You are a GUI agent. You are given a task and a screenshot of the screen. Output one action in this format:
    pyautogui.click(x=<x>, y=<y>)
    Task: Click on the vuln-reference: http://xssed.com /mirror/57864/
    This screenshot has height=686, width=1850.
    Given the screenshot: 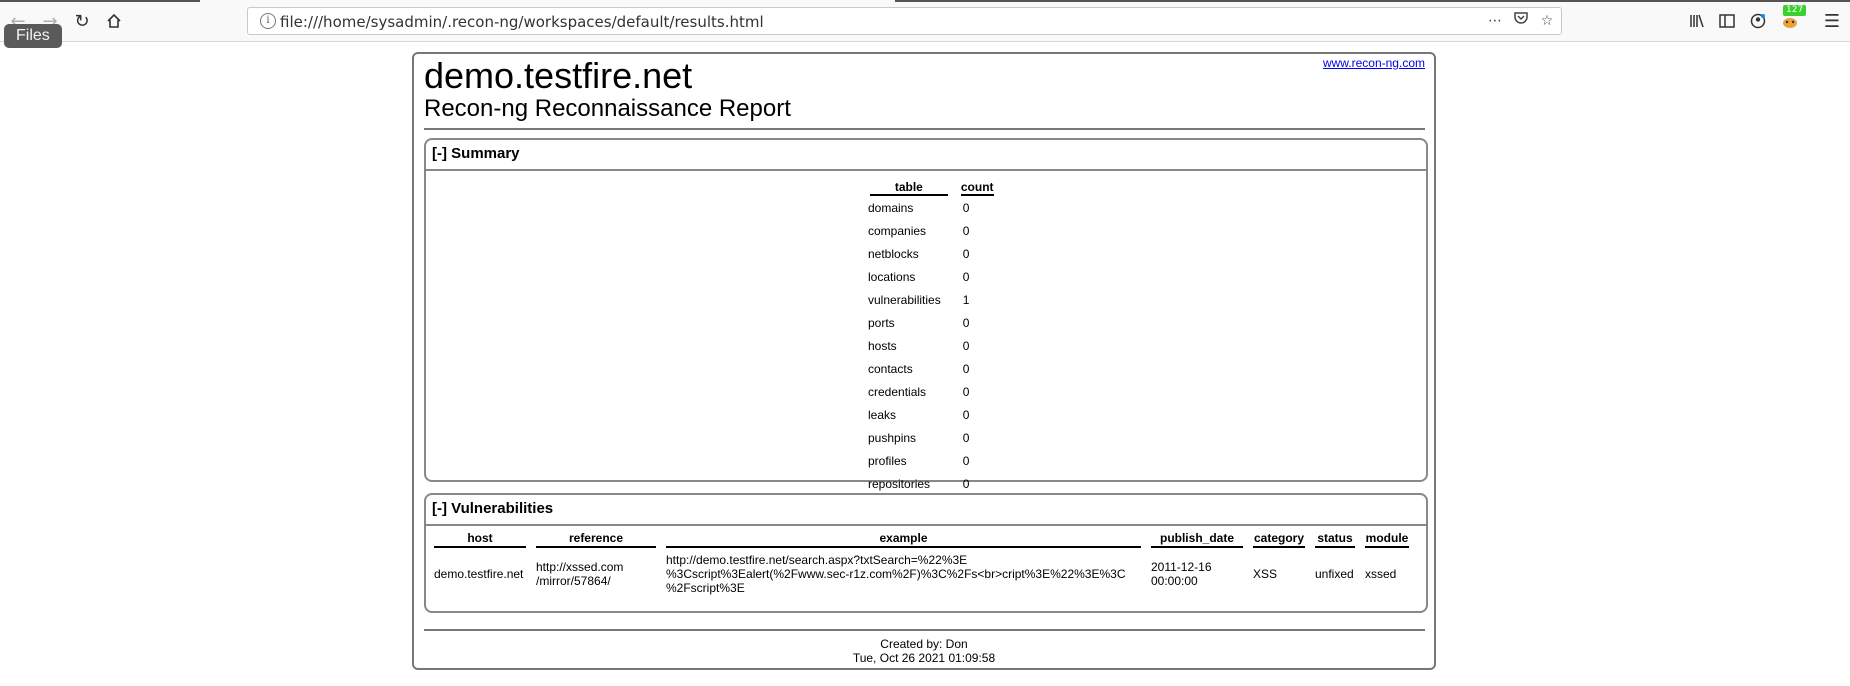 What is the action you would take?
    pyautogui.click(x=580, y=574)
    